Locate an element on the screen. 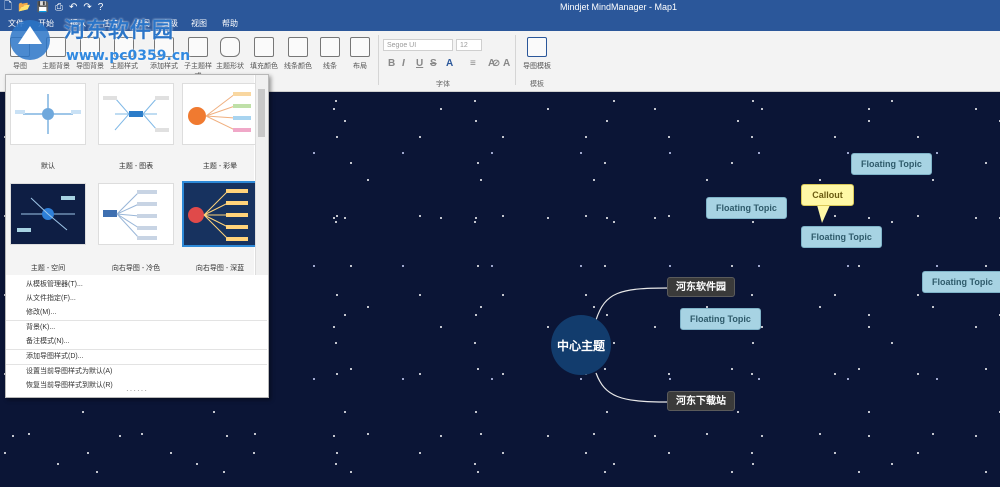  subtopic: 河东下载站 is located at coordinates (701, 401).